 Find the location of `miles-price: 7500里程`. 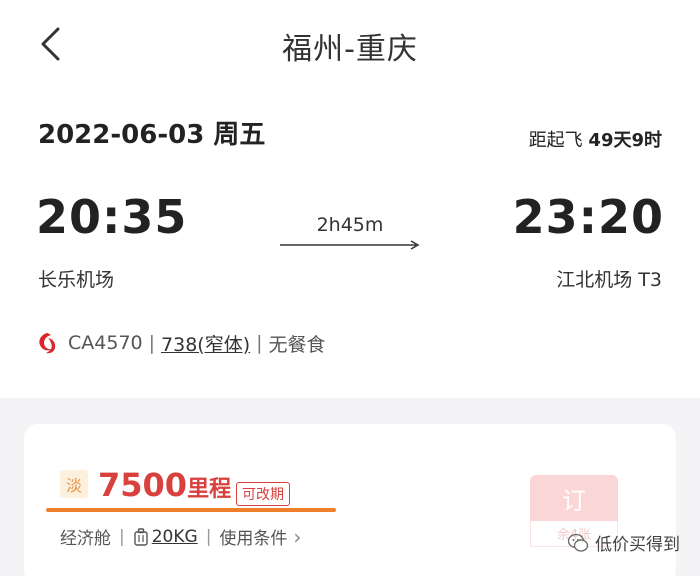

miles-price: 7500里程 is located at coordinates (164, 485).